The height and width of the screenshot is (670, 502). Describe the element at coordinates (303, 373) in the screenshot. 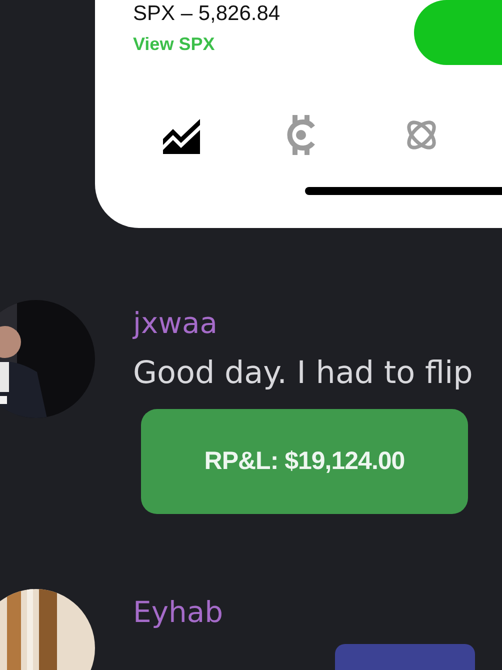

I see `message-text: Good day. I had to flip` at that location.